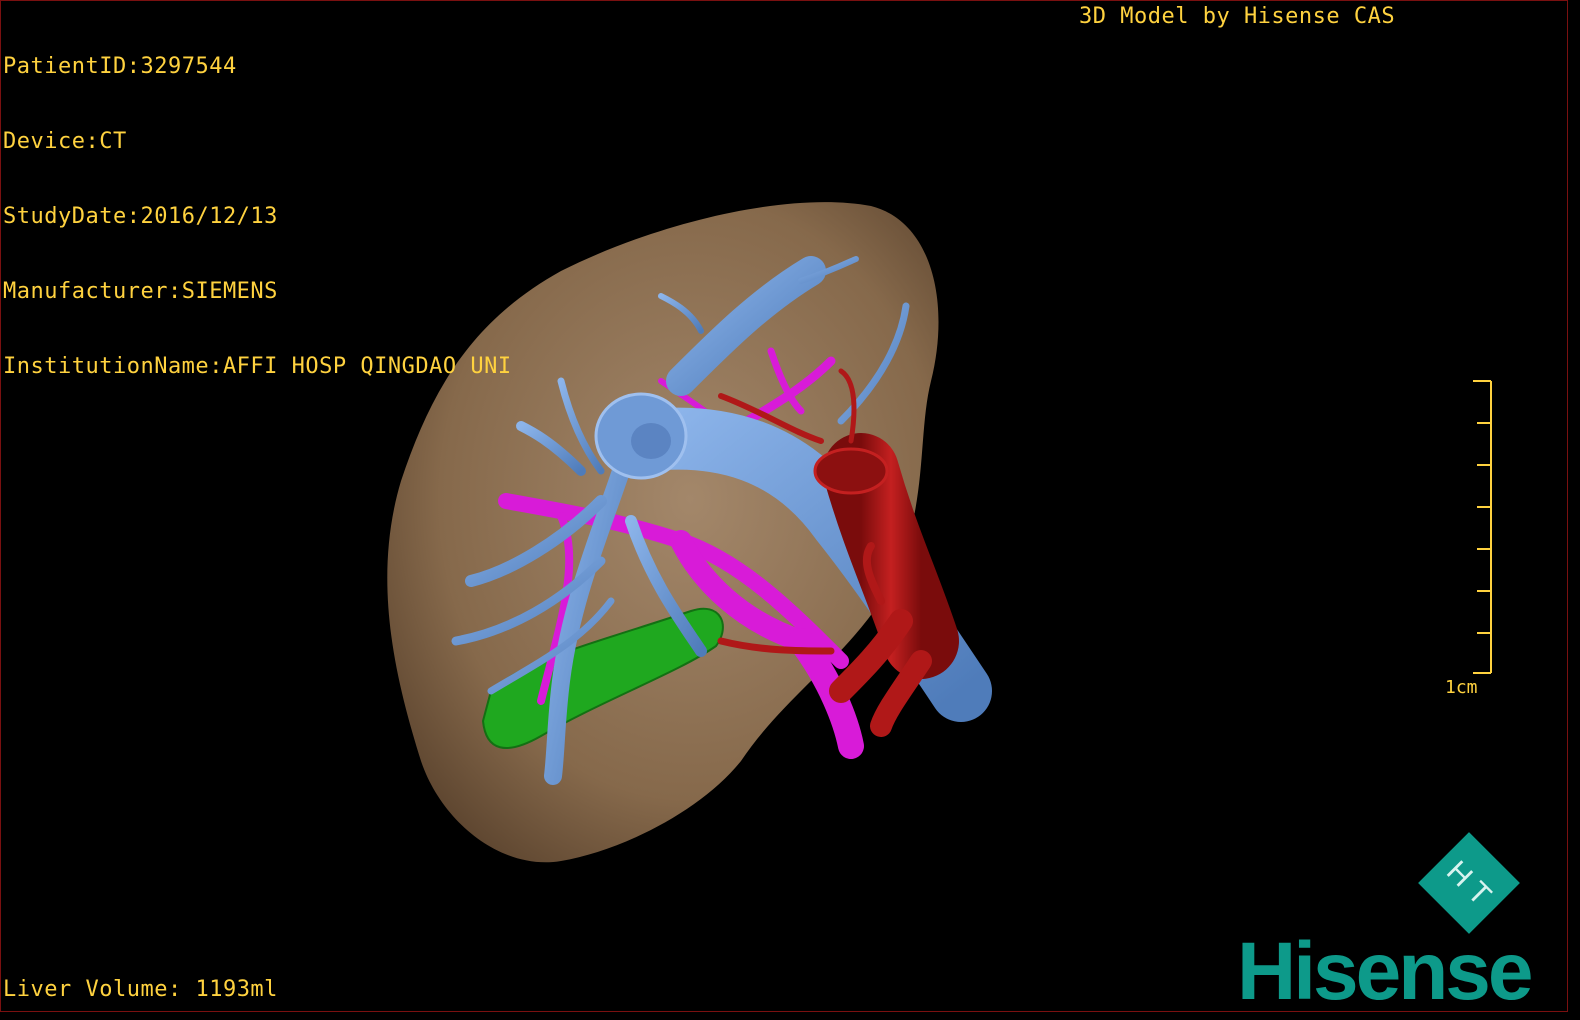 The width and height of the screenshot is (1580, 1020). What do you see at coordinates (851, 471) in the screenshot?
I see `artery-opening` at bounding box center [851, 471].